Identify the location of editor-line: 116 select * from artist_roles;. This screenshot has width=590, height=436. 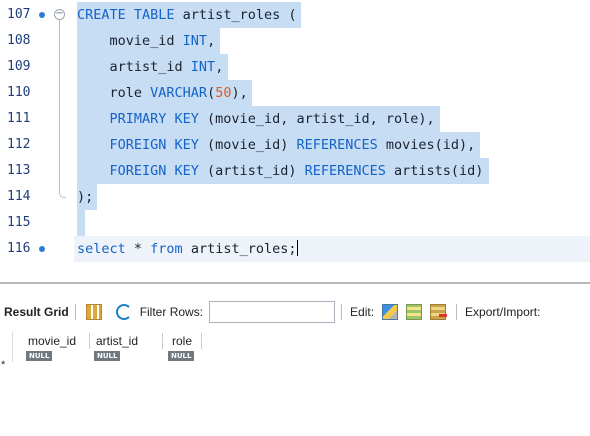
(295, 249).